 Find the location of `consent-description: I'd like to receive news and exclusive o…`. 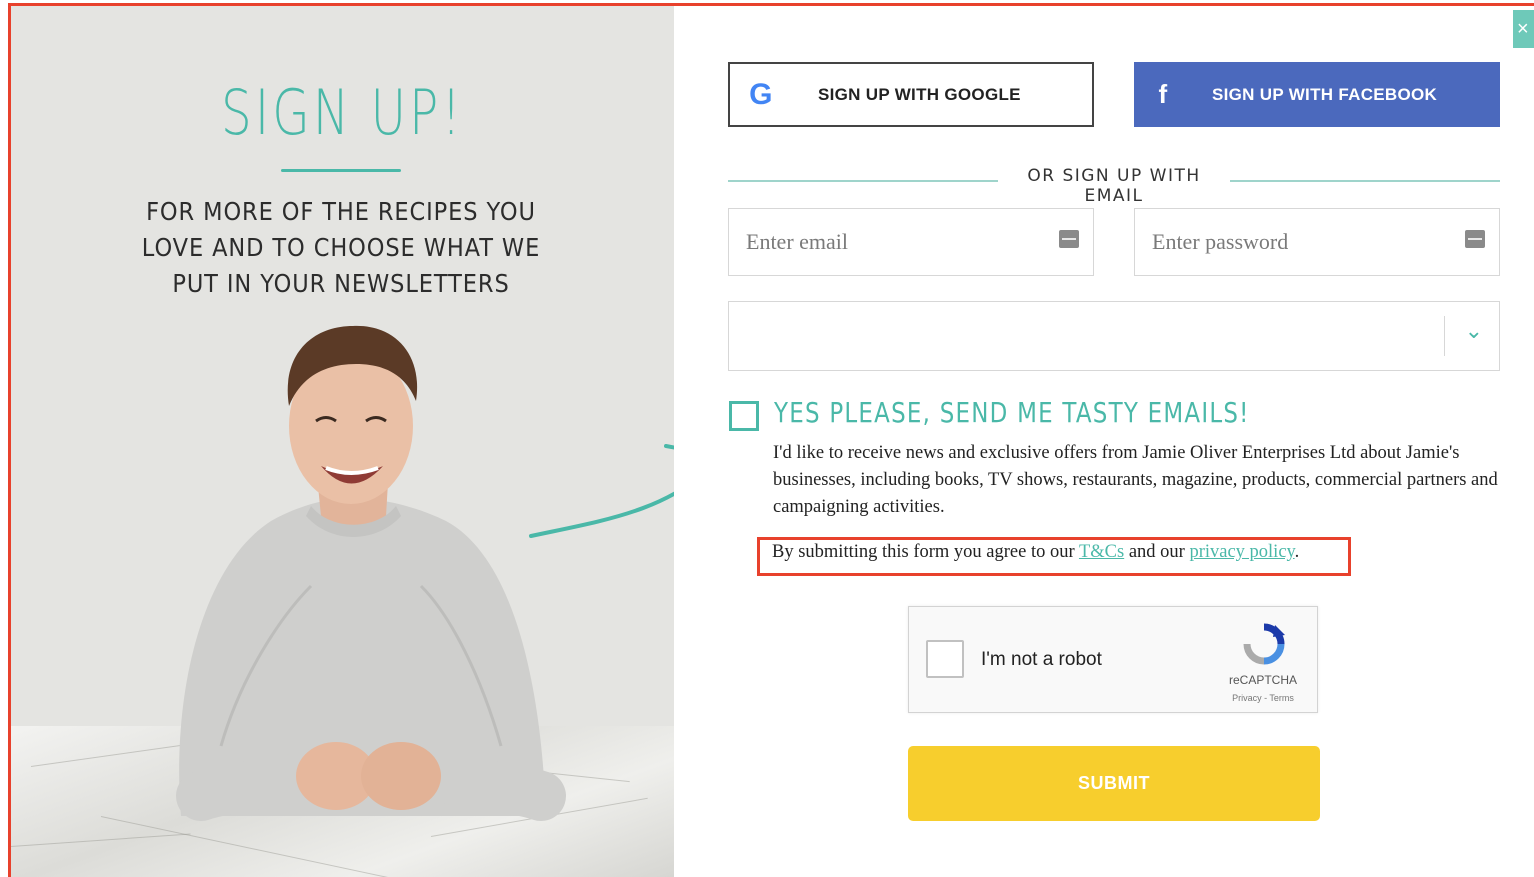

consent-description: I'd like to receive news and exclusive o… is located at coordinates (1135, 480).